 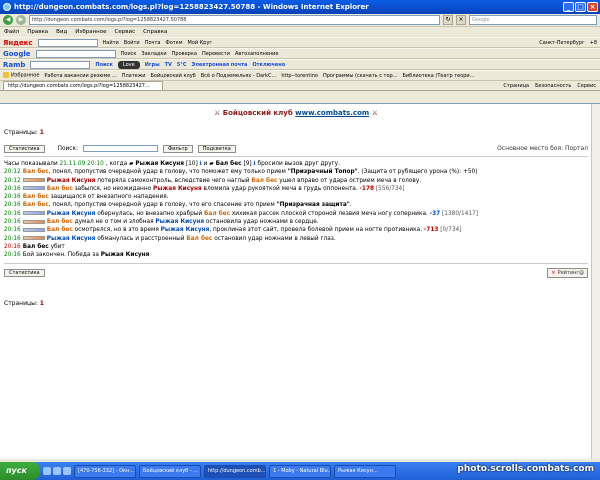 What do you see at coordinates (152, 65) in the screenshot?
I see `rambler-games: Игры` at bounding box center [152, 65].